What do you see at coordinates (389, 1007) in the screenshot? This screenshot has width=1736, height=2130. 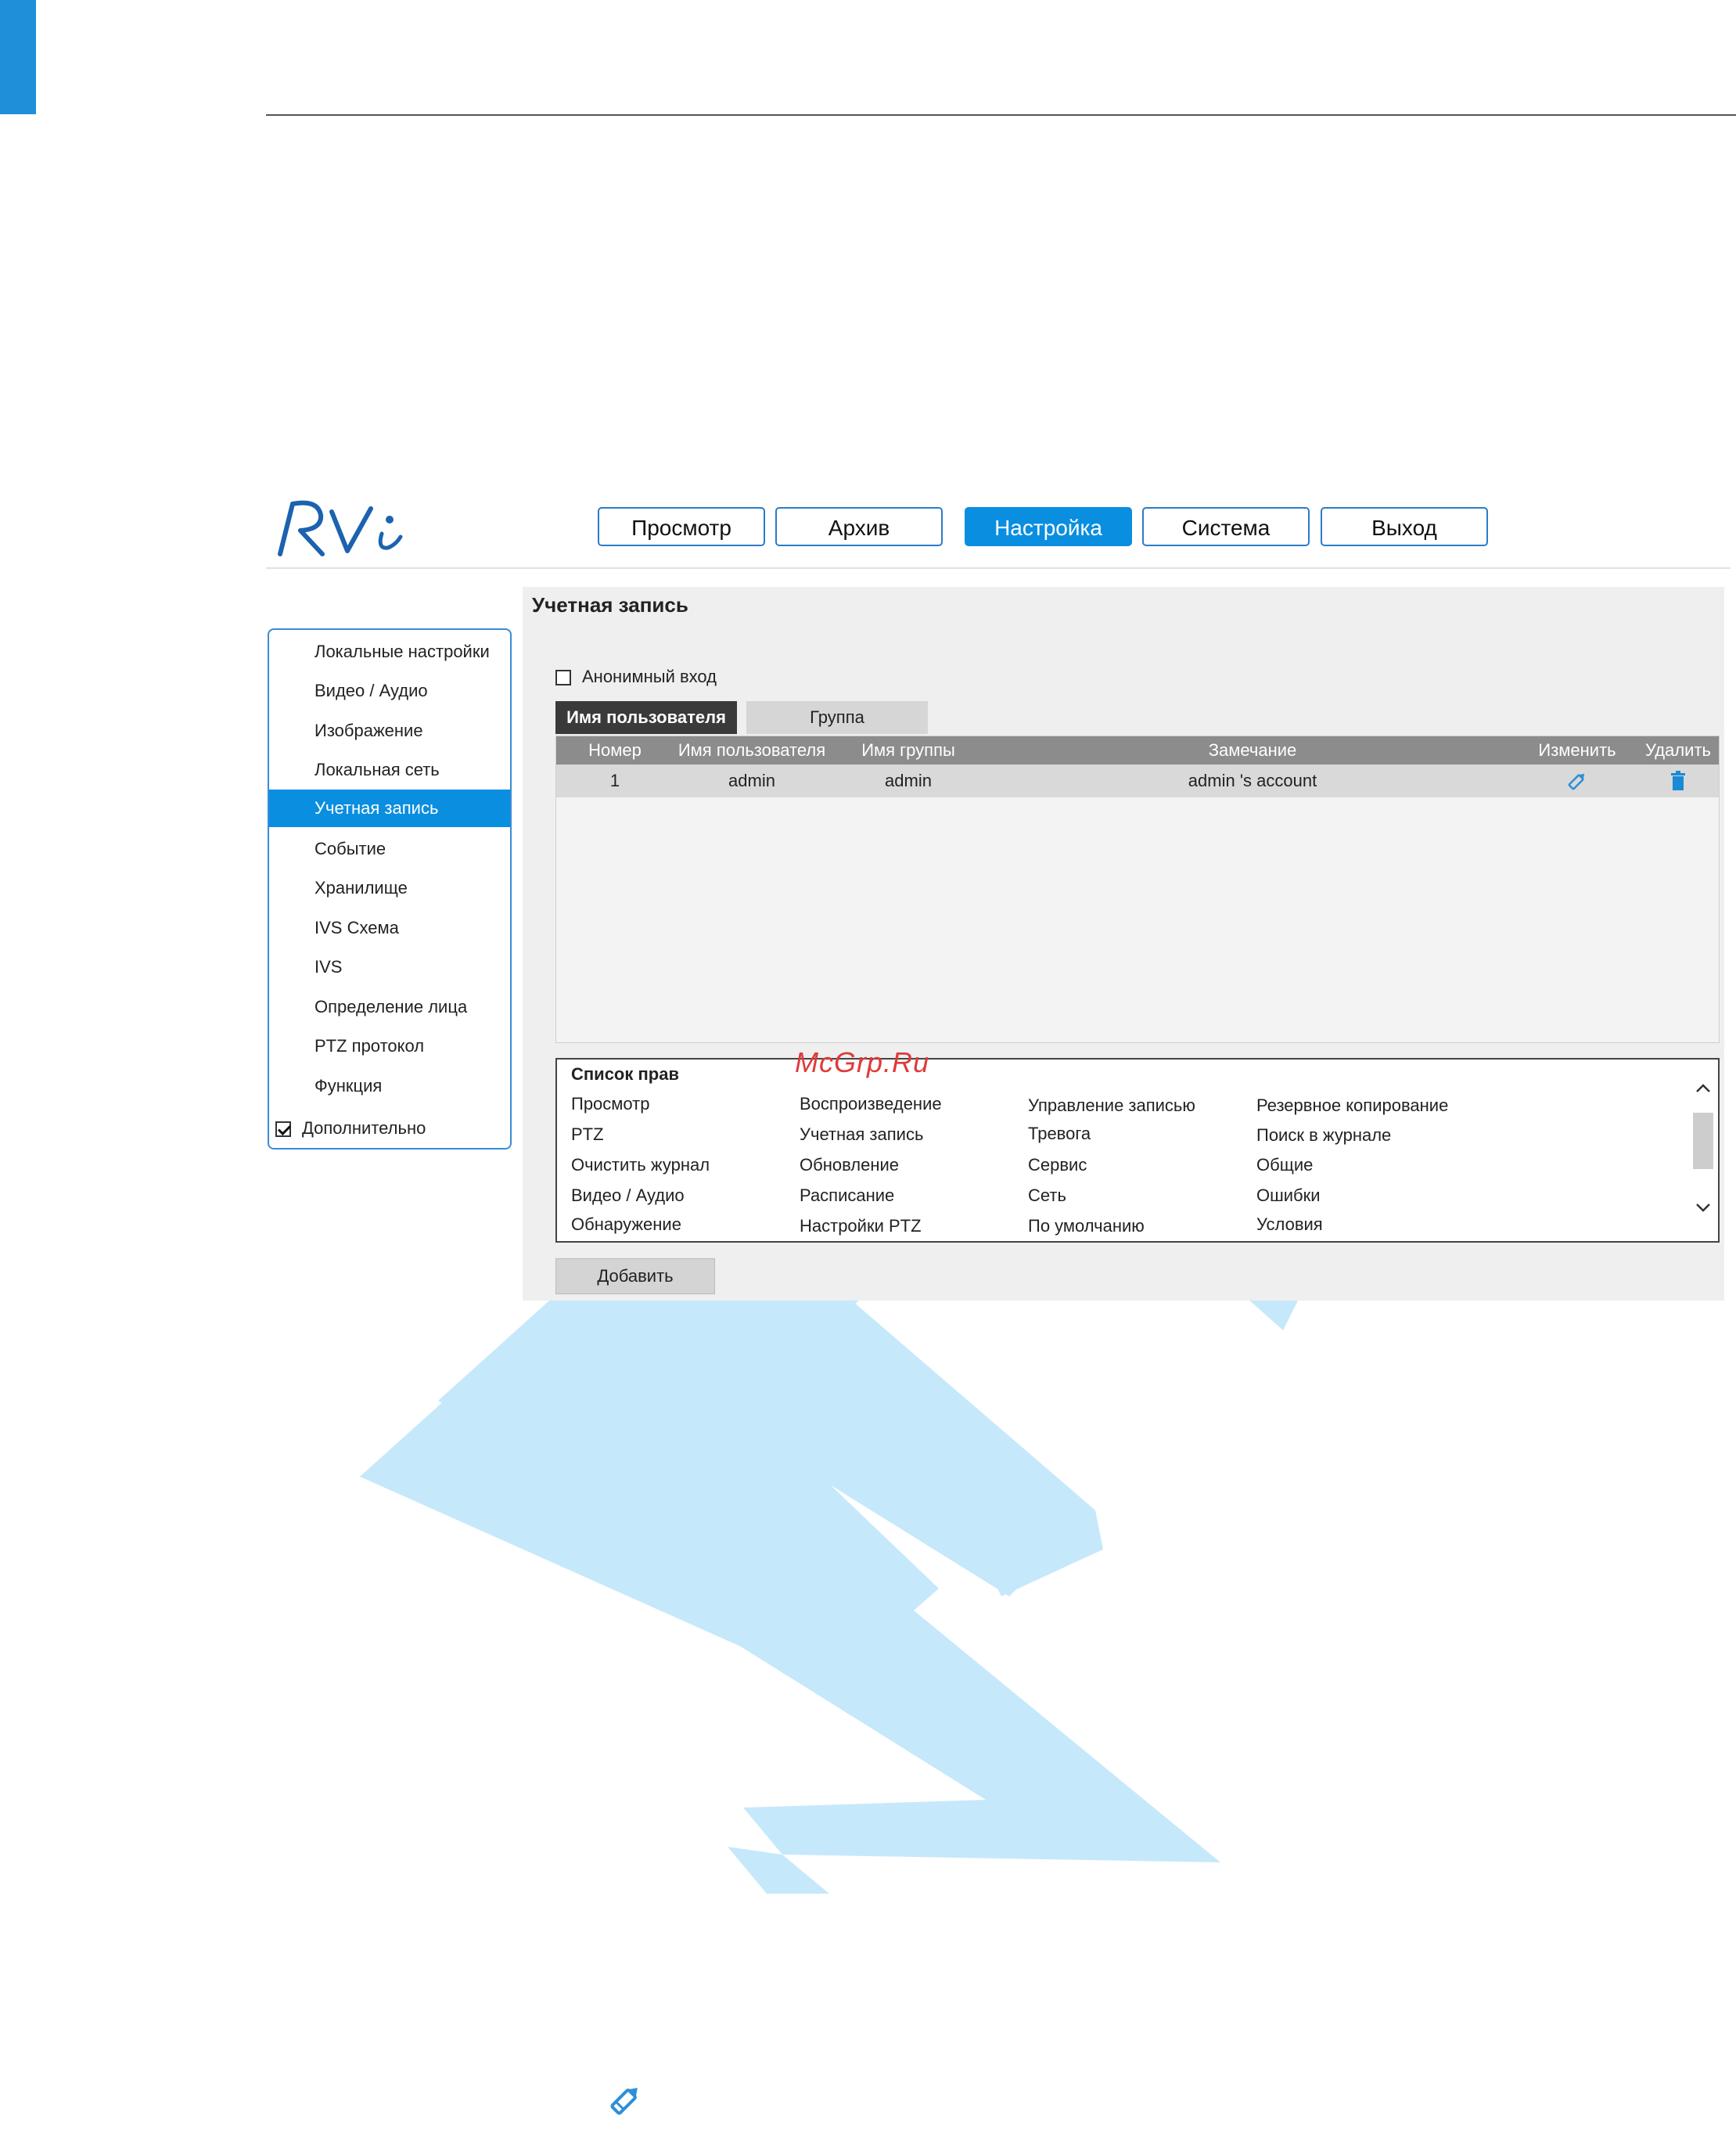 I see `sidebar-item-face-detection: Определение лица` at bounding box center [389, 1007].